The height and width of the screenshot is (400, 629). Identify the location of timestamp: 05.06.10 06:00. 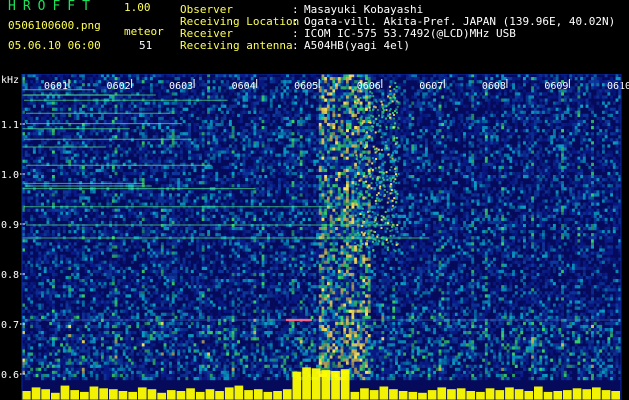
(54, 45).